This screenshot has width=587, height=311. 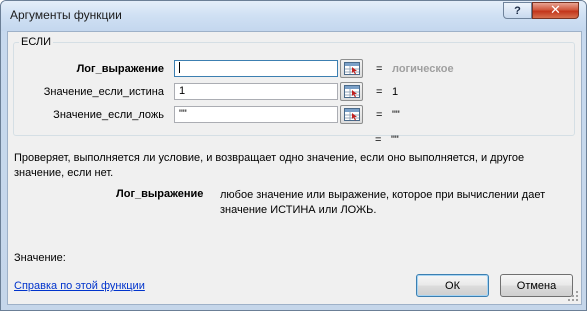 What do you see at coordinates (395, 92) in the screenshot?
I see `arg-result-value-if-true: 1` at bounding box center [395, 92].